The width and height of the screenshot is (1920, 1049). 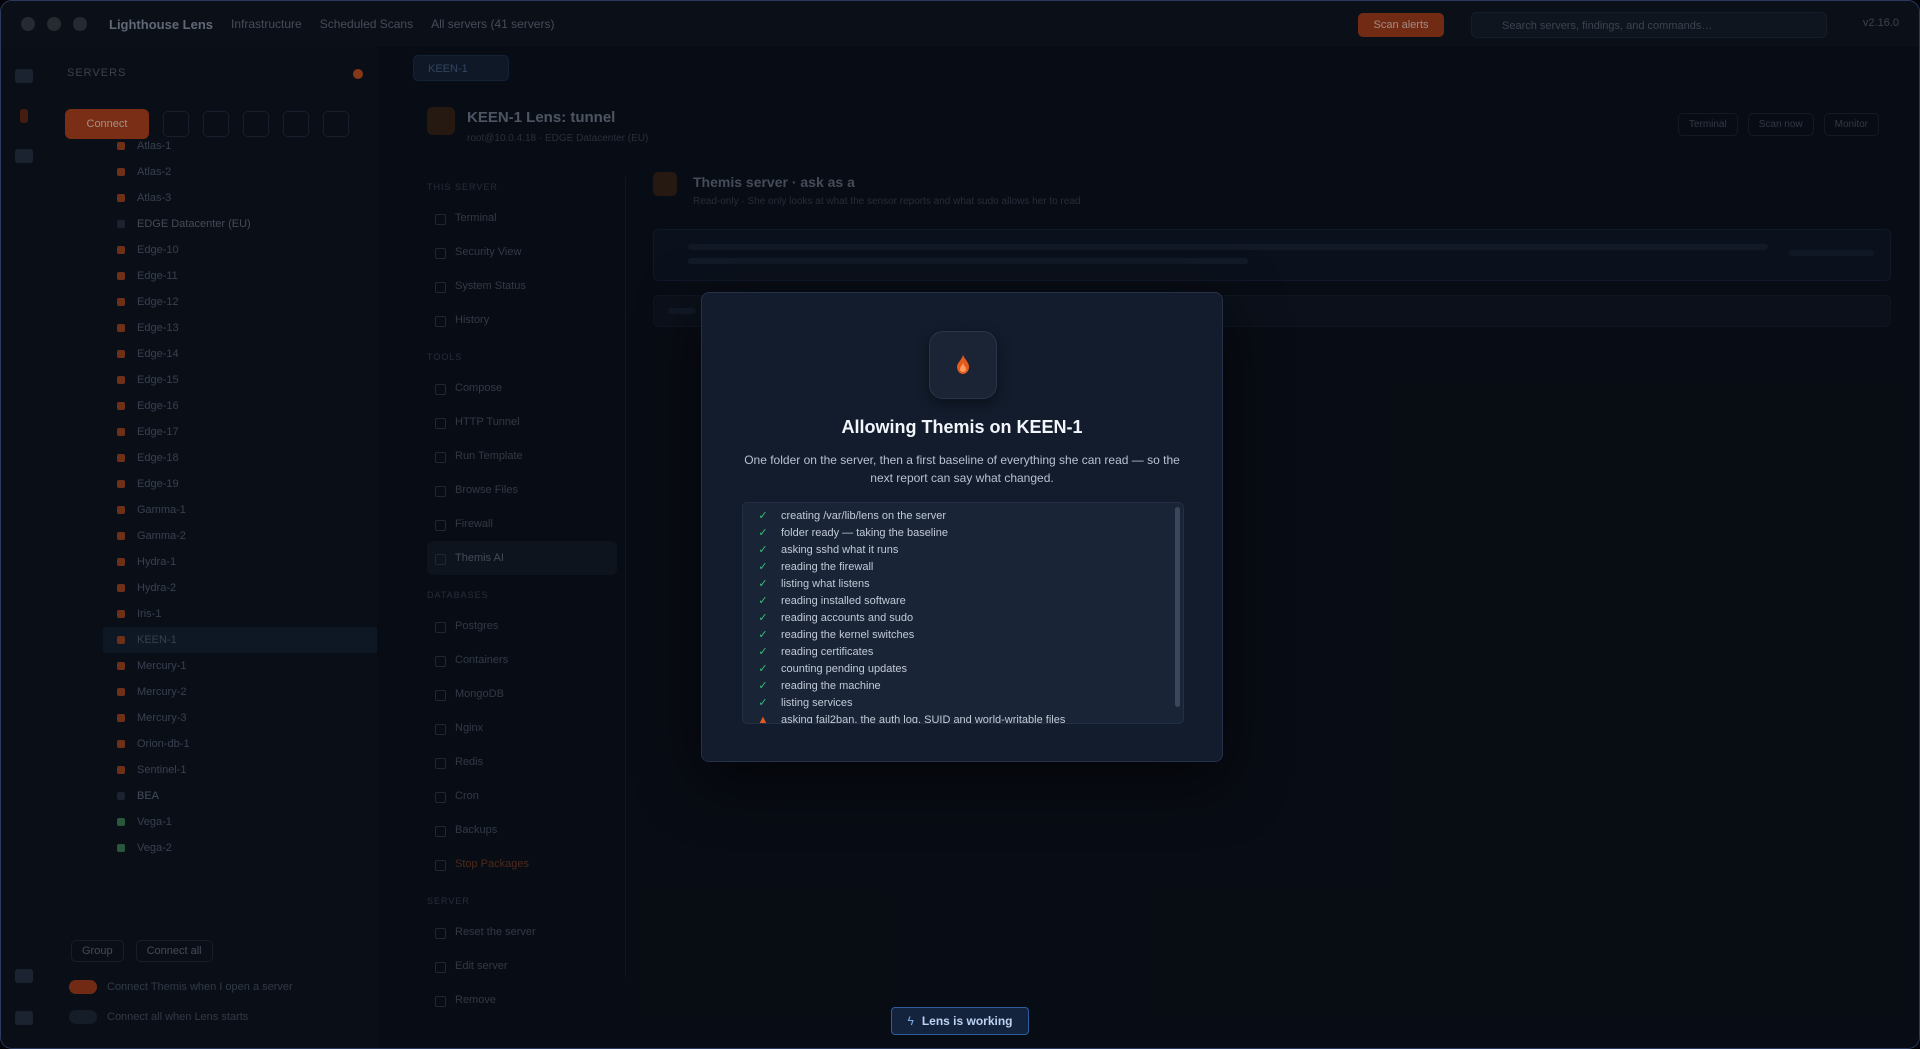 What do you see at coordinates (843, 600) in the screenshot?
I see `step-label: reading installed software` at bounding box center [843, 600].